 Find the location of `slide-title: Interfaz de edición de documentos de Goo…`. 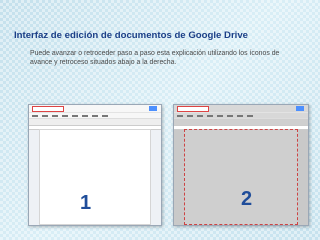

slide-title: Interfaz de edición de documentos de Goo… is located at coordinates (131, 35).